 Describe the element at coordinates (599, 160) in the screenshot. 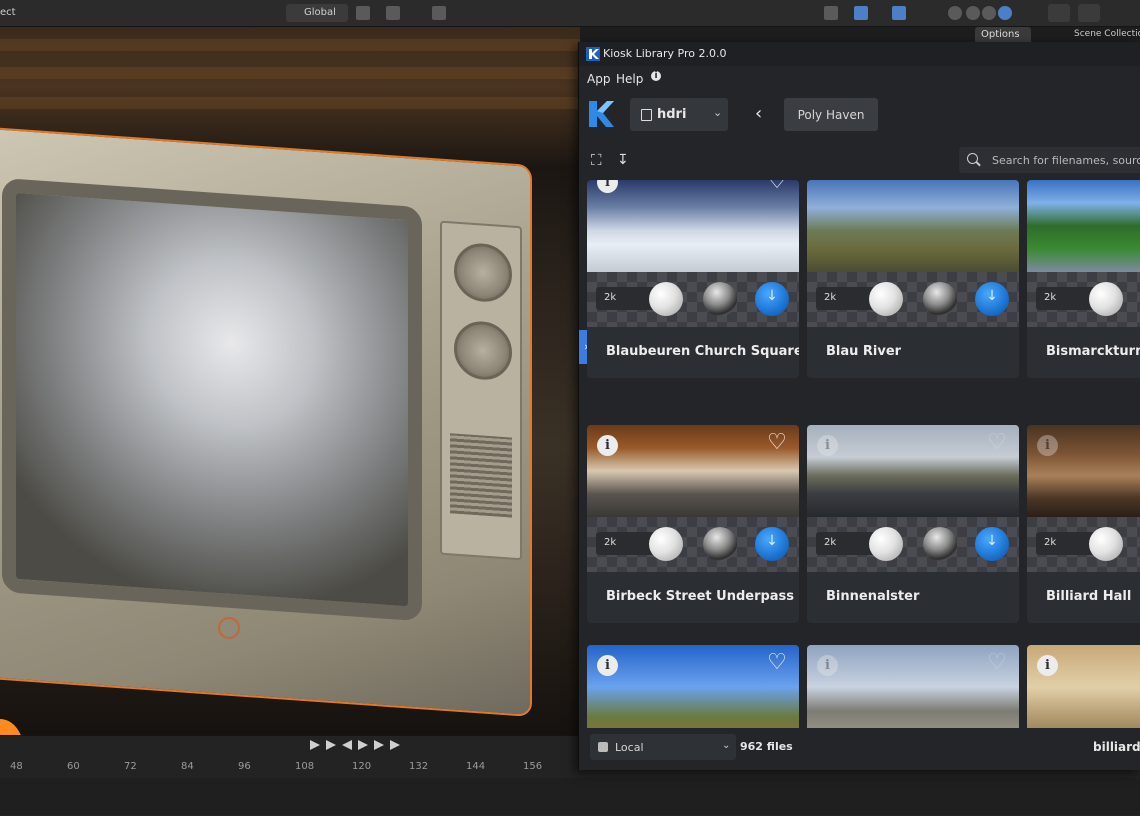

I see `crop-icon: ⛶` at that location.